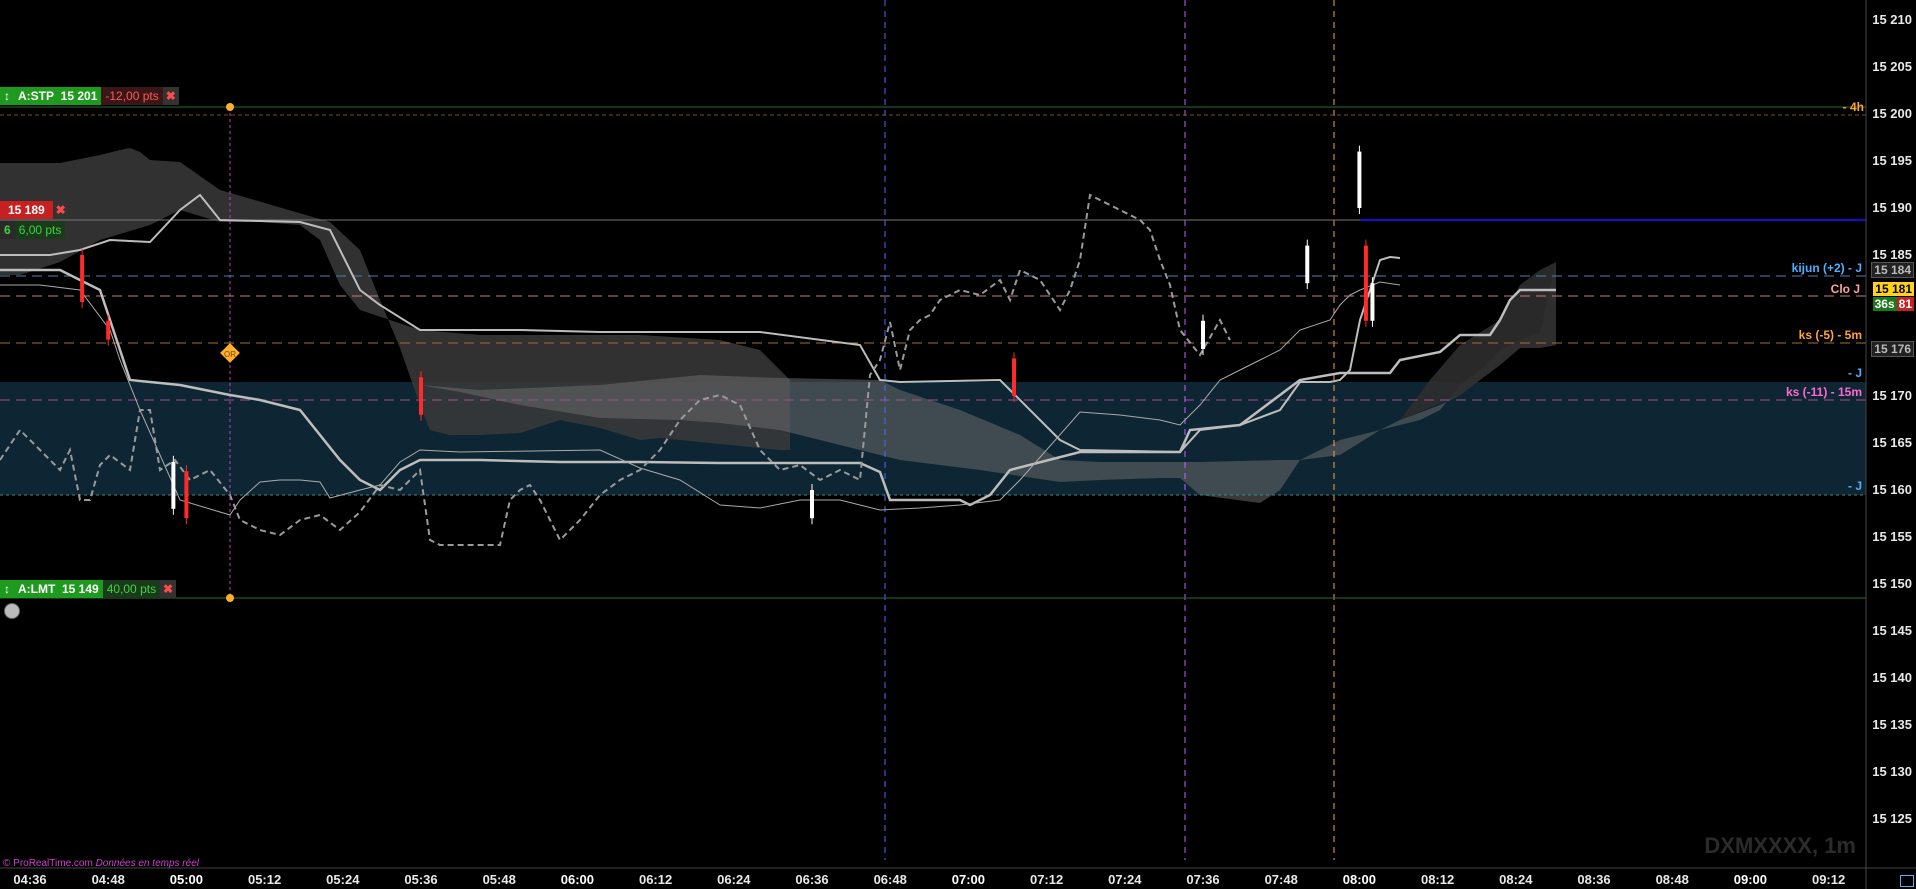 This screenshot has height=889, width=1916. What do you see at coordinates (1892, 207) in the screenshot?
I see `price-tick: 15 190` at bounding box center [1892, 207].